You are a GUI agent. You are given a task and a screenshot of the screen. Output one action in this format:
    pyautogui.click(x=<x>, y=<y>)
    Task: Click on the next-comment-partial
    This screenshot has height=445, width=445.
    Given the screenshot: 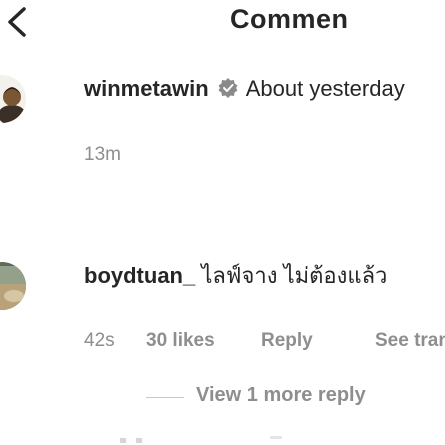 What is the action you would take?
    pyautogui.click(x=201, y=439)
    